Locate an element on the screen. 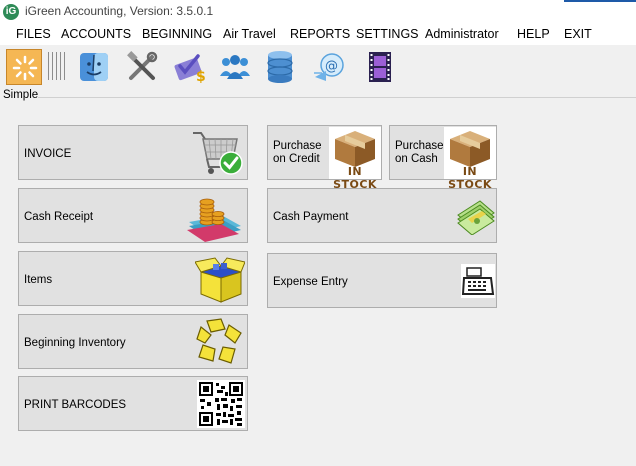 The height and width of the screenshot is (466, 636). app-logo-icon: iG is located at coordinates (11, 12).